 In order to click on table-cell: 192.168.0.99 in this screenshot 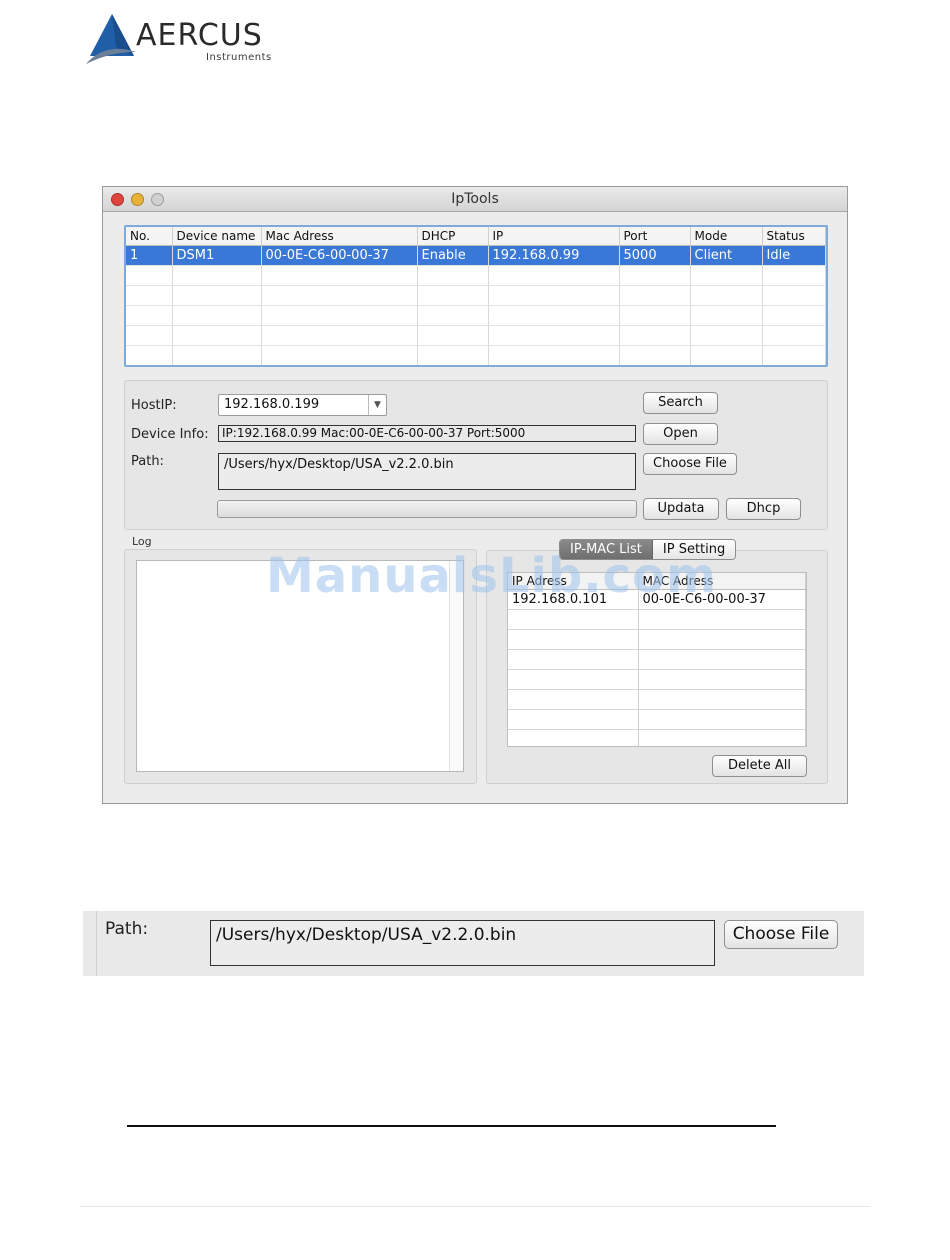, I will do `click(554, 255)`.